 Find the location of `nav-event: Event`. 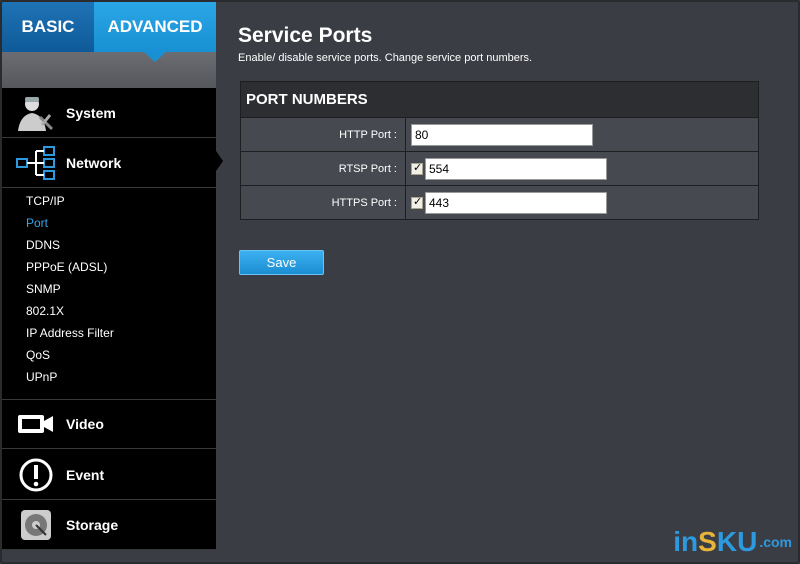

nav-event: Event is located at coordinates (109, 475).